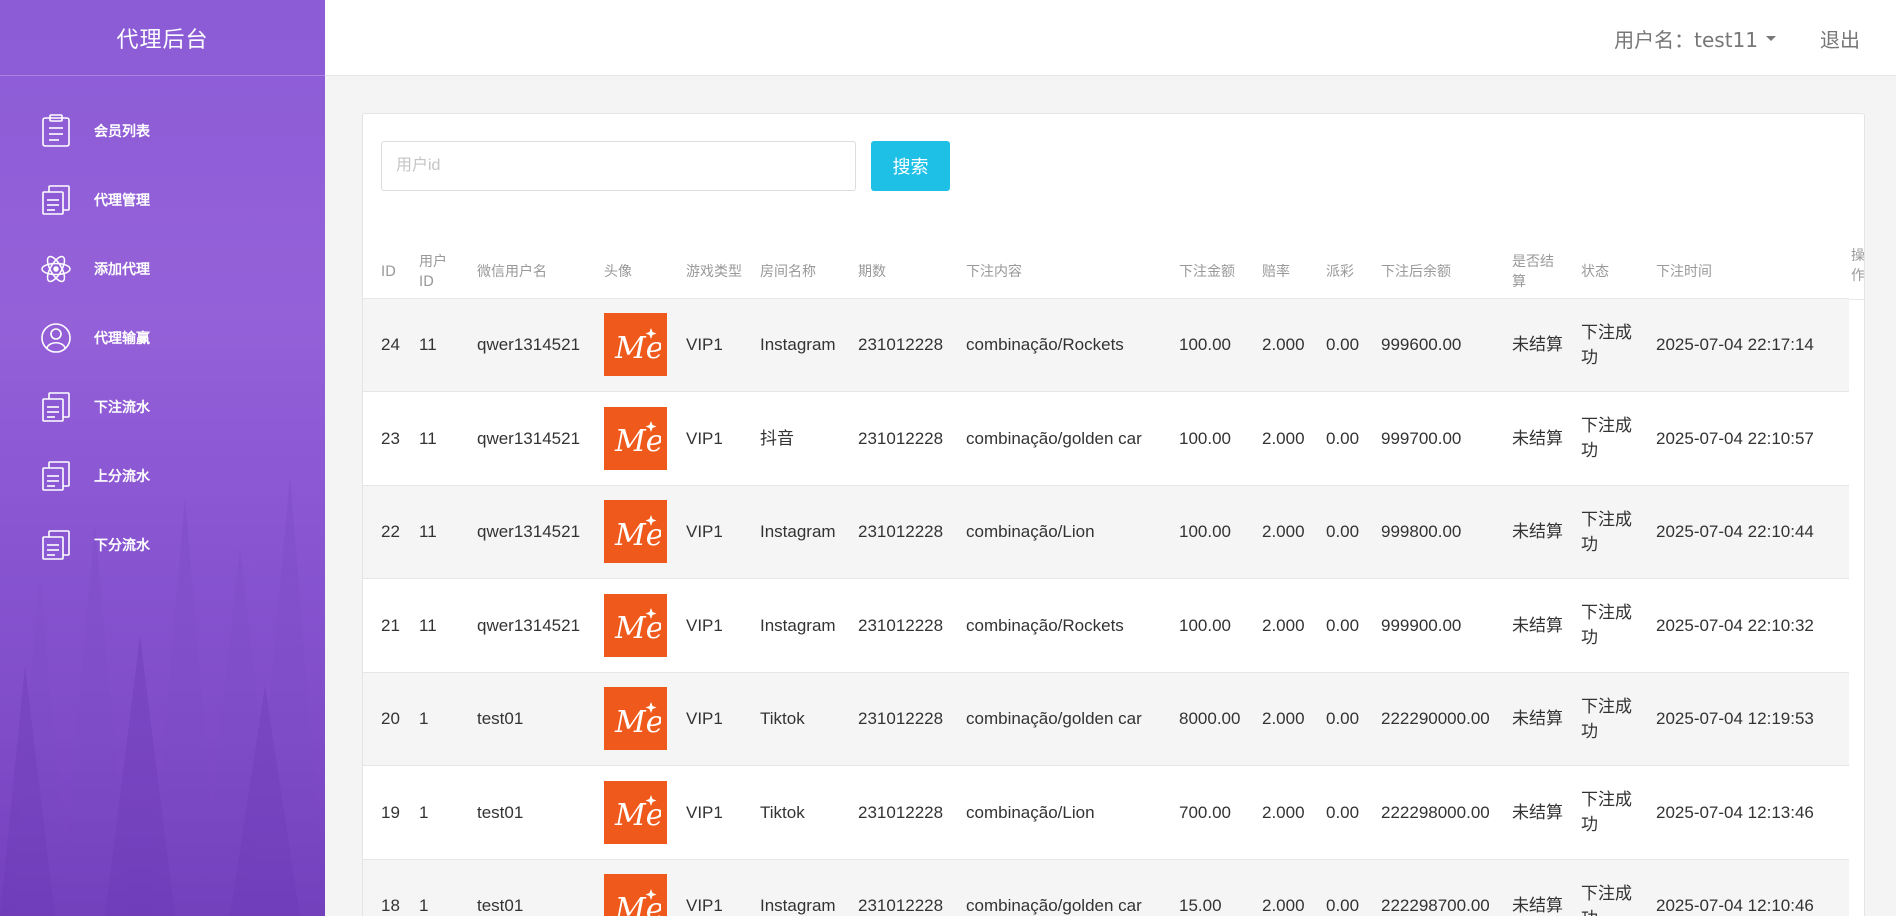  I want to click on col-header-content: 下注内容, so click(1054, 272).